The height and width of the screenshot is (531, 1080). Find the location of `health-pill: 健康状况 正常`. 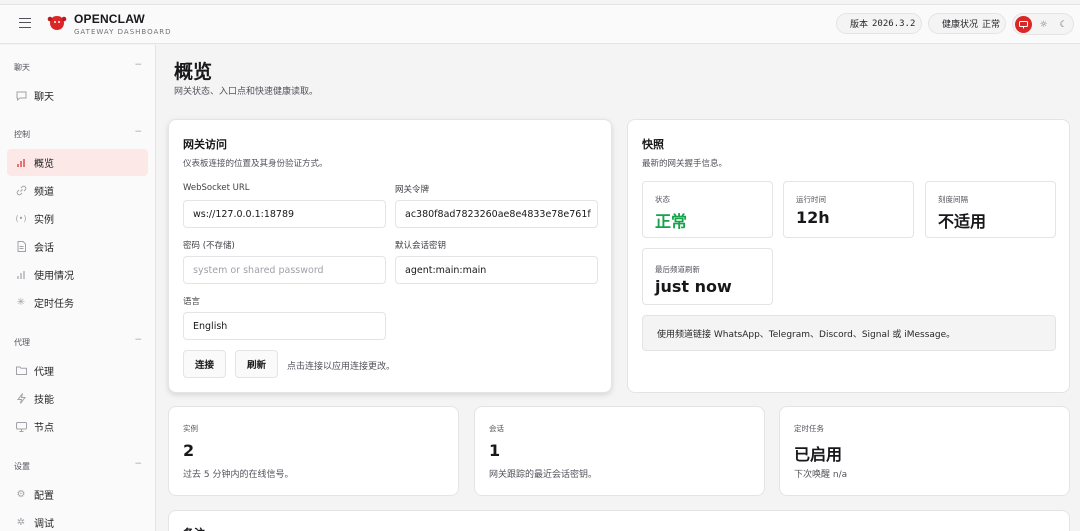

health-pill: 健康状况 正常 is located at coordinates (967, 23).